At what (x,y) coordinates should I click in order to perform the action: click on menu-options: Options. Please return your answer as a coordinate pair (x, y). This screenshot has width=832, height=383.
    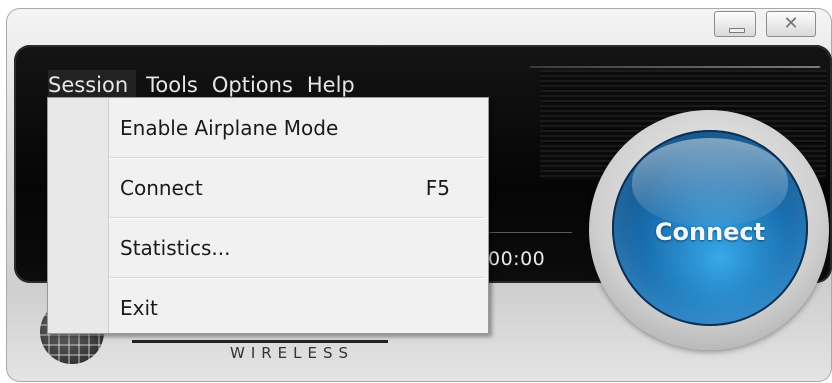
    Looking at the image, I should click on (253, 85).